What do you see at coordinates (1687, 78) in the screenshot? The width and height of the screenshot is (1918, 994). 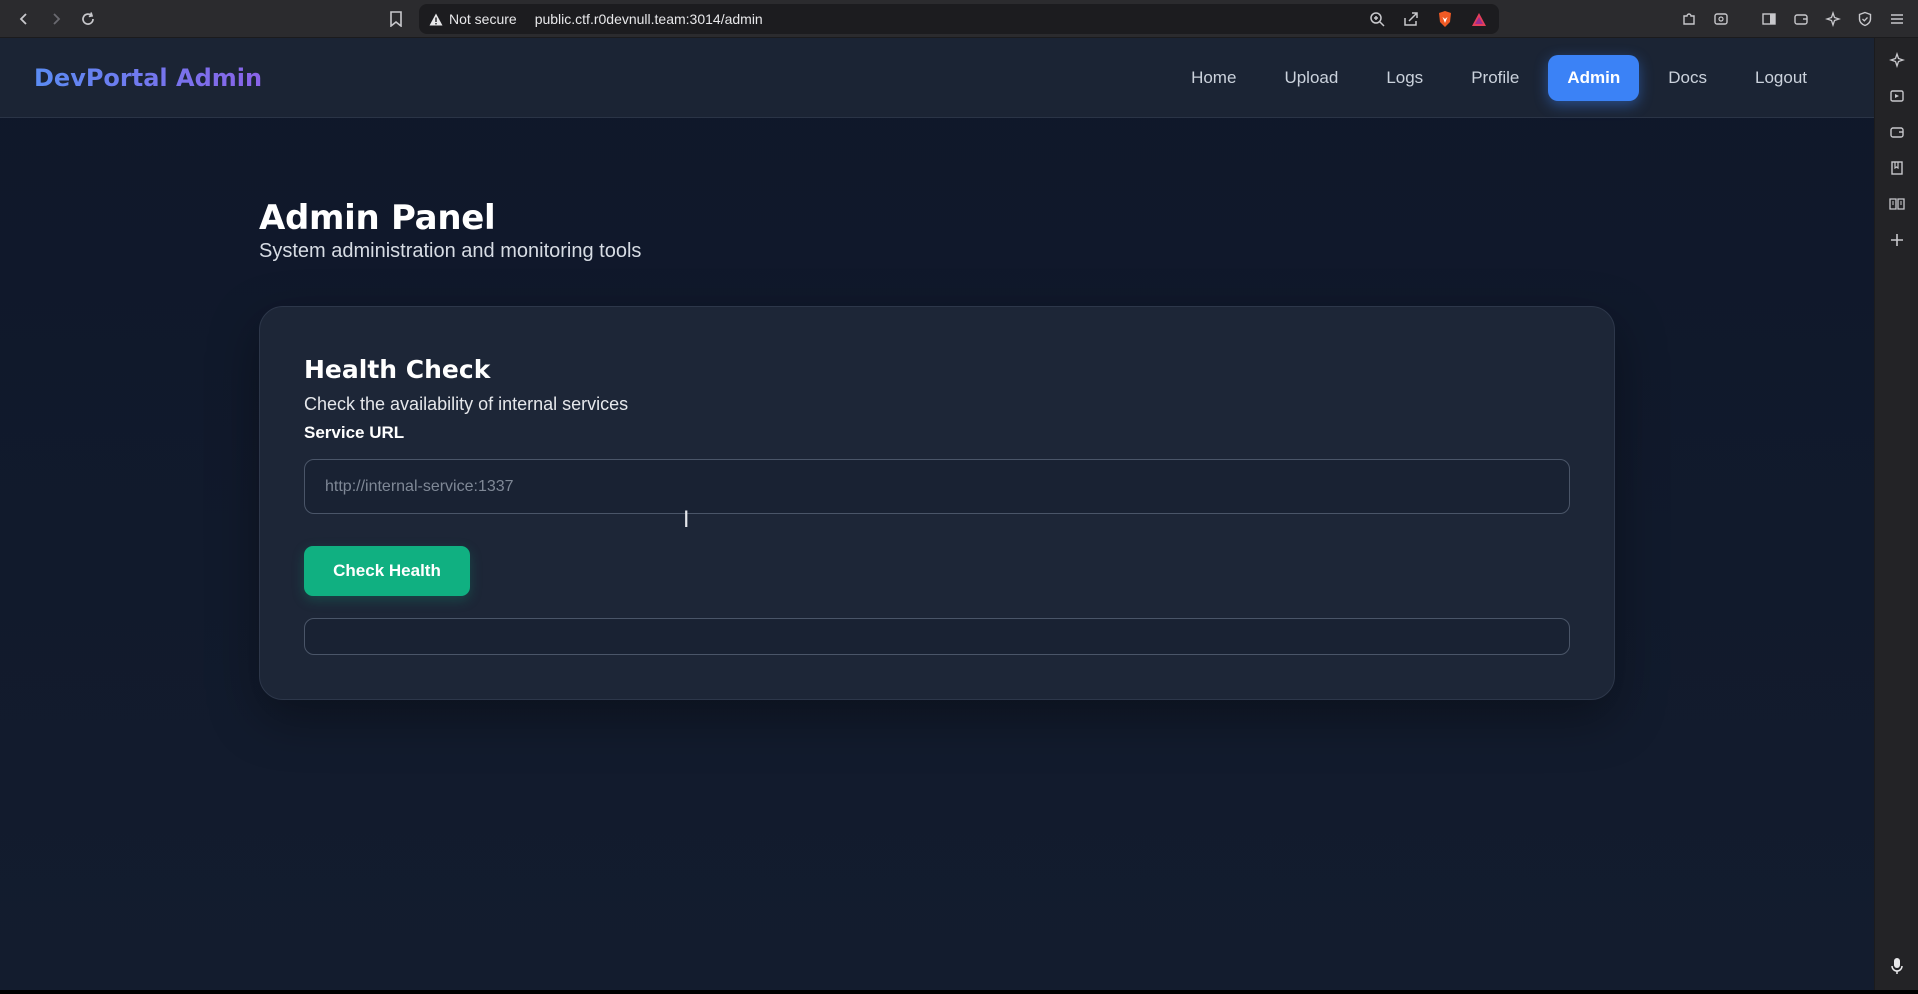 I see `nav-docs: Docs` at bounding box center [1687, 78].